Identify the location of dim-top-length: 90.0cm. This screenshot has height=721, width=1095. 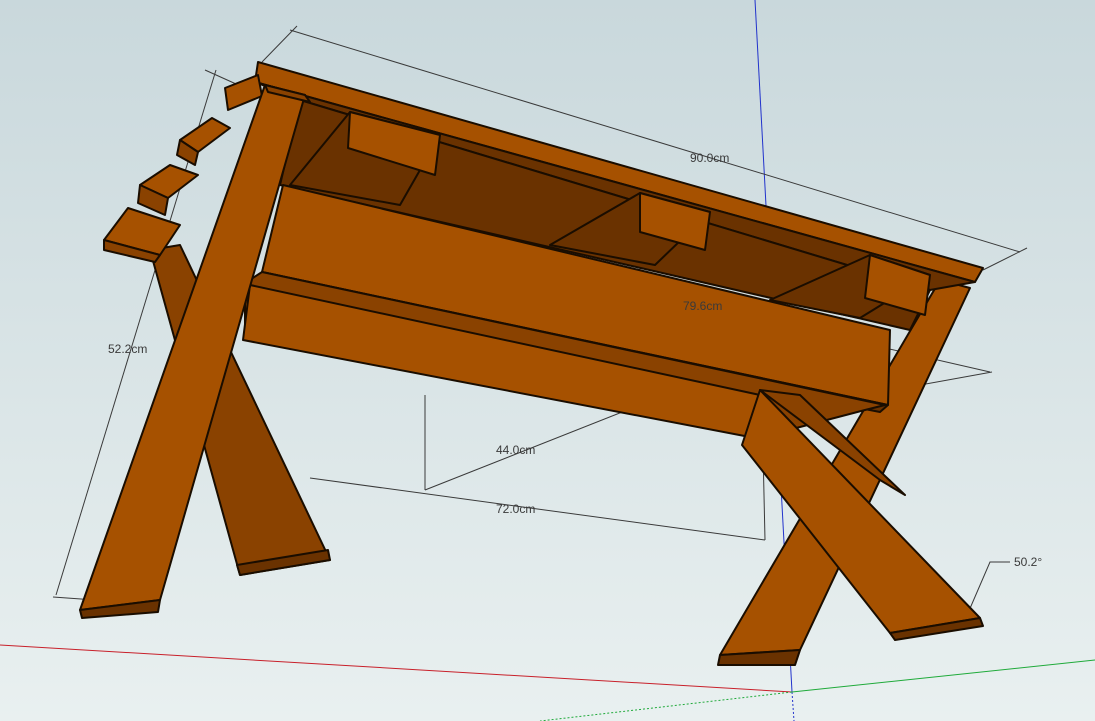
(709, 158).